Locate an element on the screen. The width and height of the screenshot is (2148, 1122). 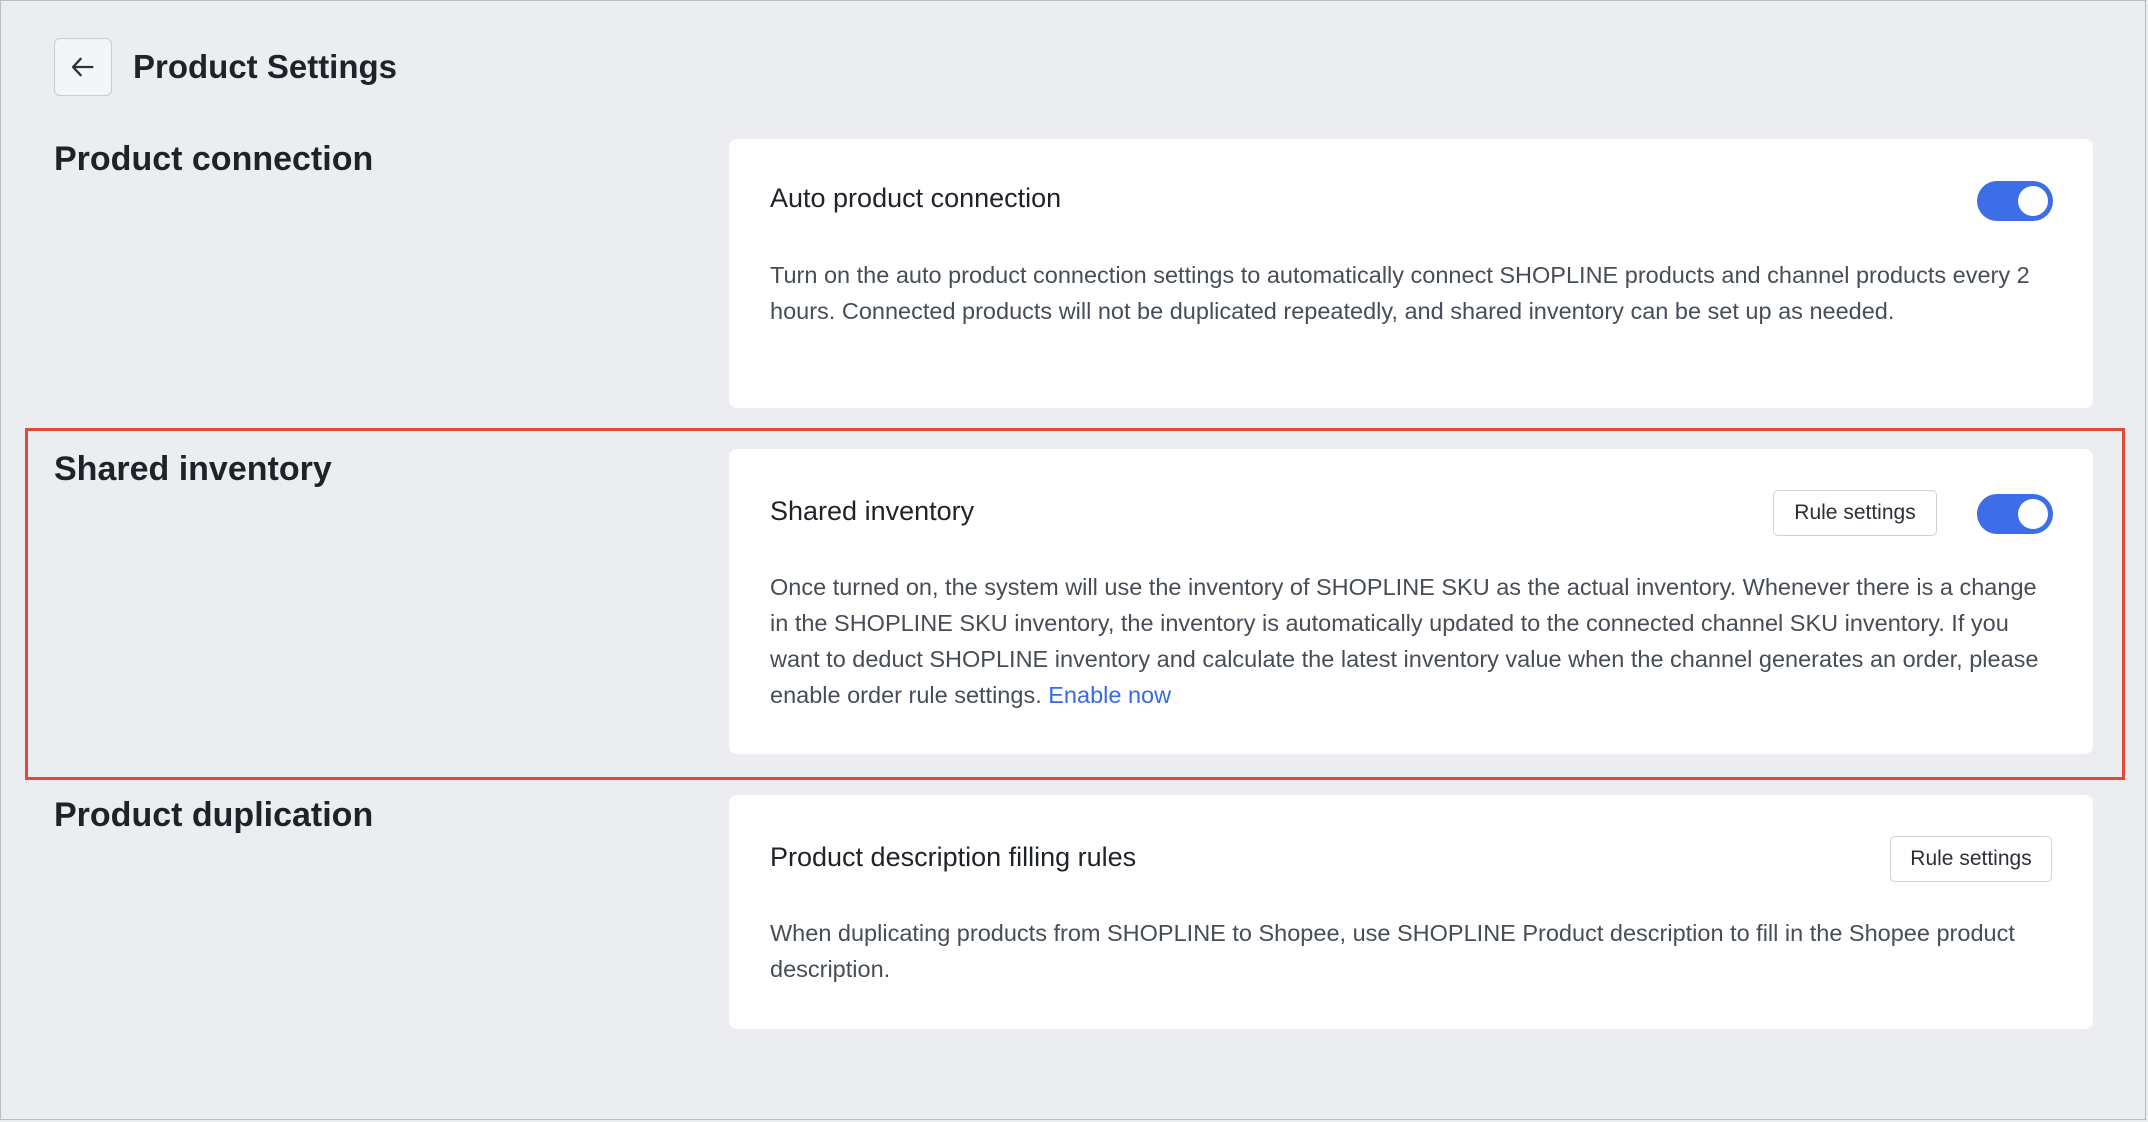
card-title-auto-product-connection: Auto product connection is located at coordinates (916, 198).